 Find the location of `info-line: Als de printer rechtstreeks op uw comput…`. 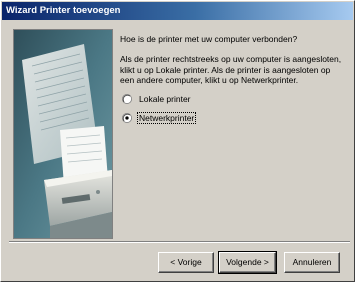

info-line: Als de printer rechtstreeks op uw comput… is located at coordinates (231, 59).